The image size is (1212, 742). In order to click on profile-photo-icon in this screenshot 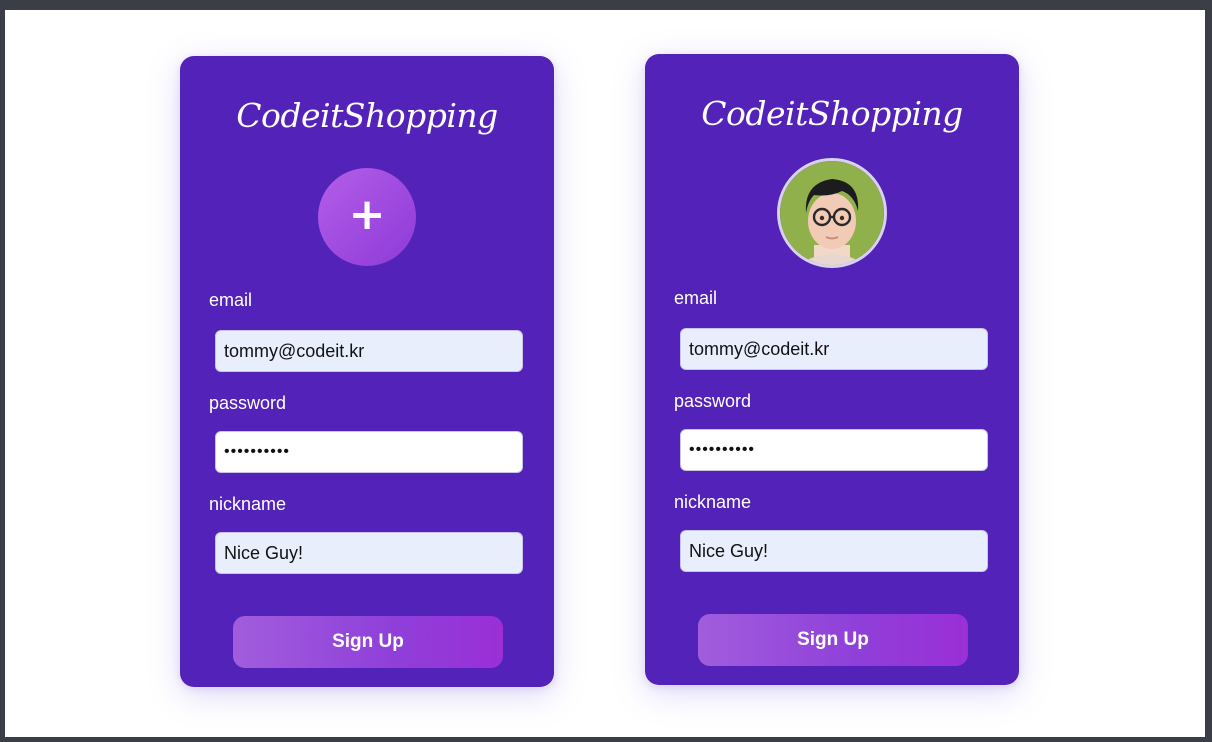, I will do `click(832, 213)`.